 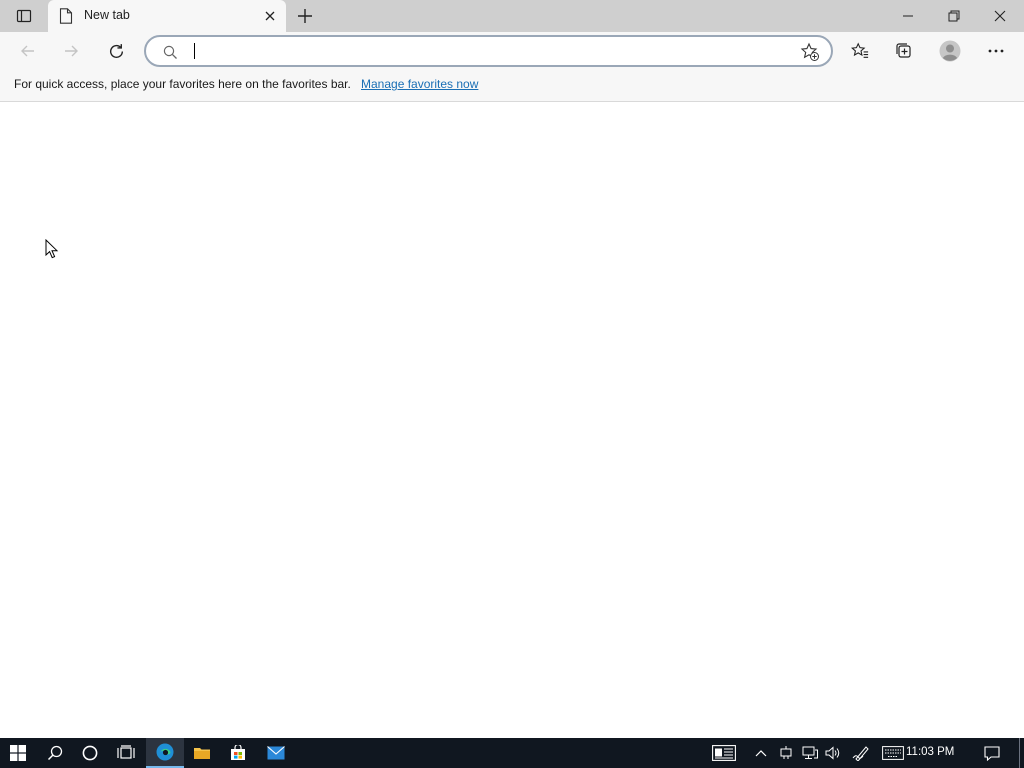 I want to click on news-button, so click(x=724, y=753).